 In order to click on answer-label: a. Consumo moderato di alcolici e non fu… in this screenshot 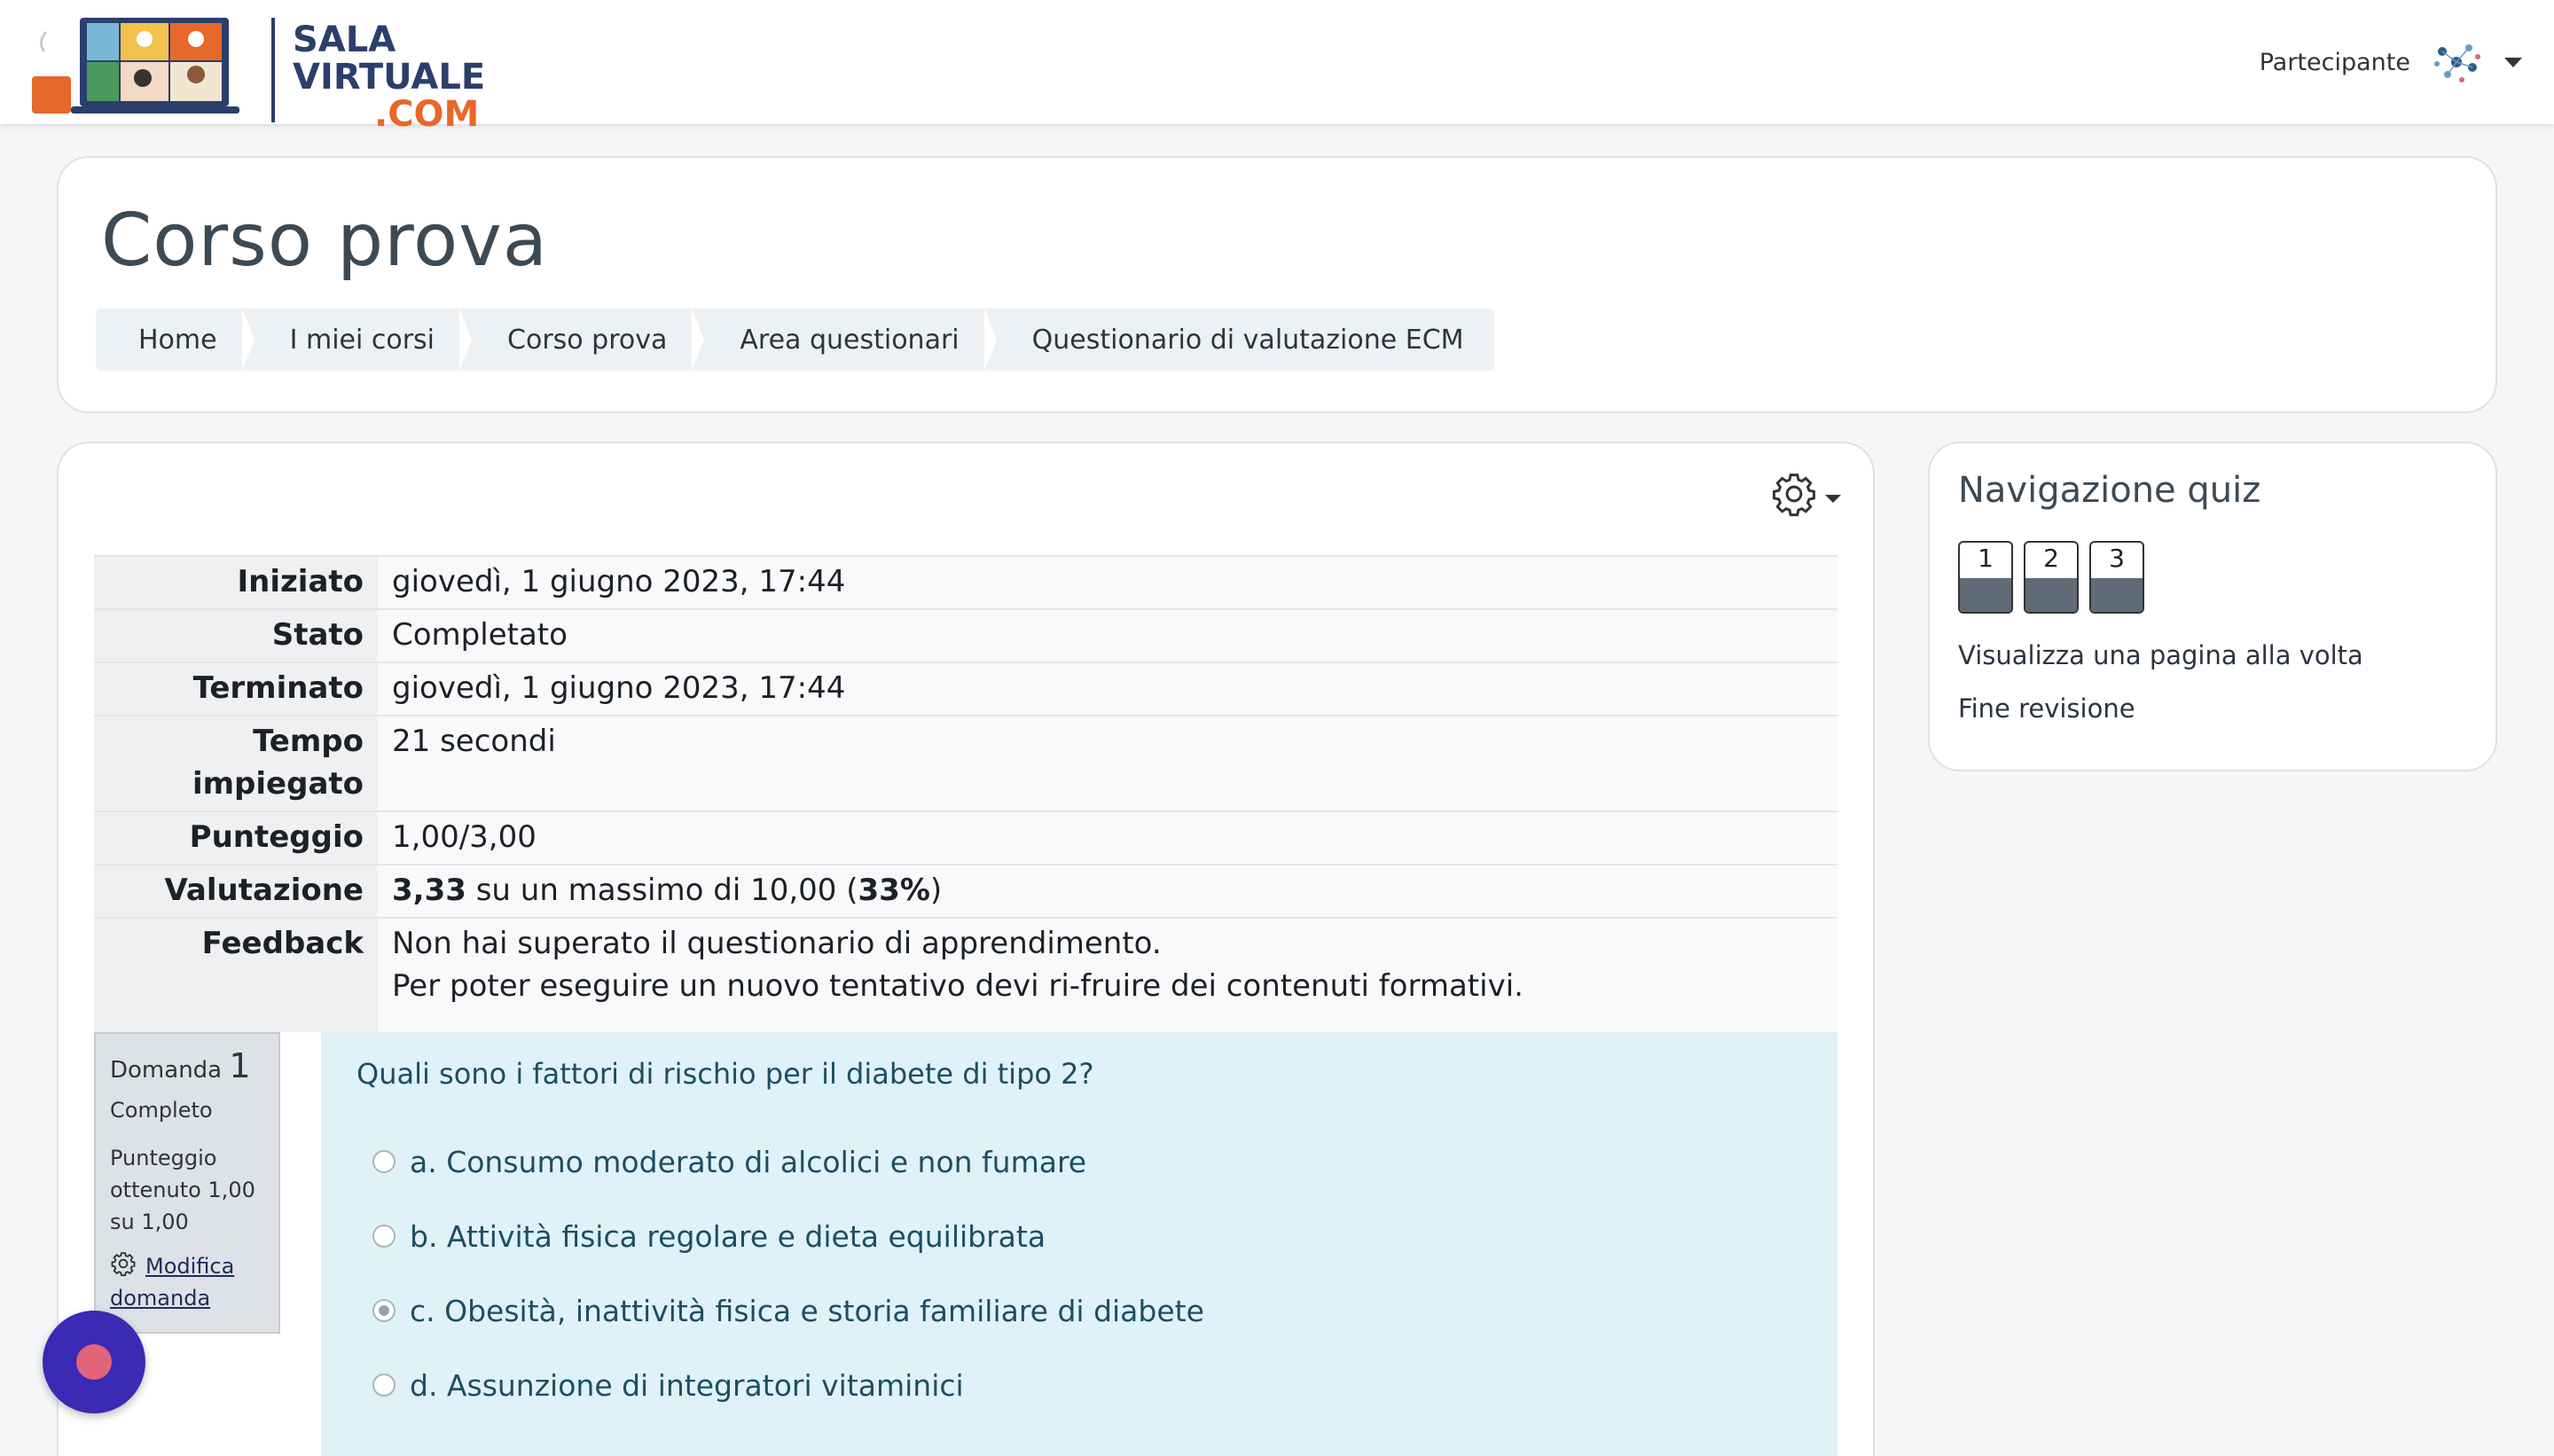, I will do `click(748, 1161)`.